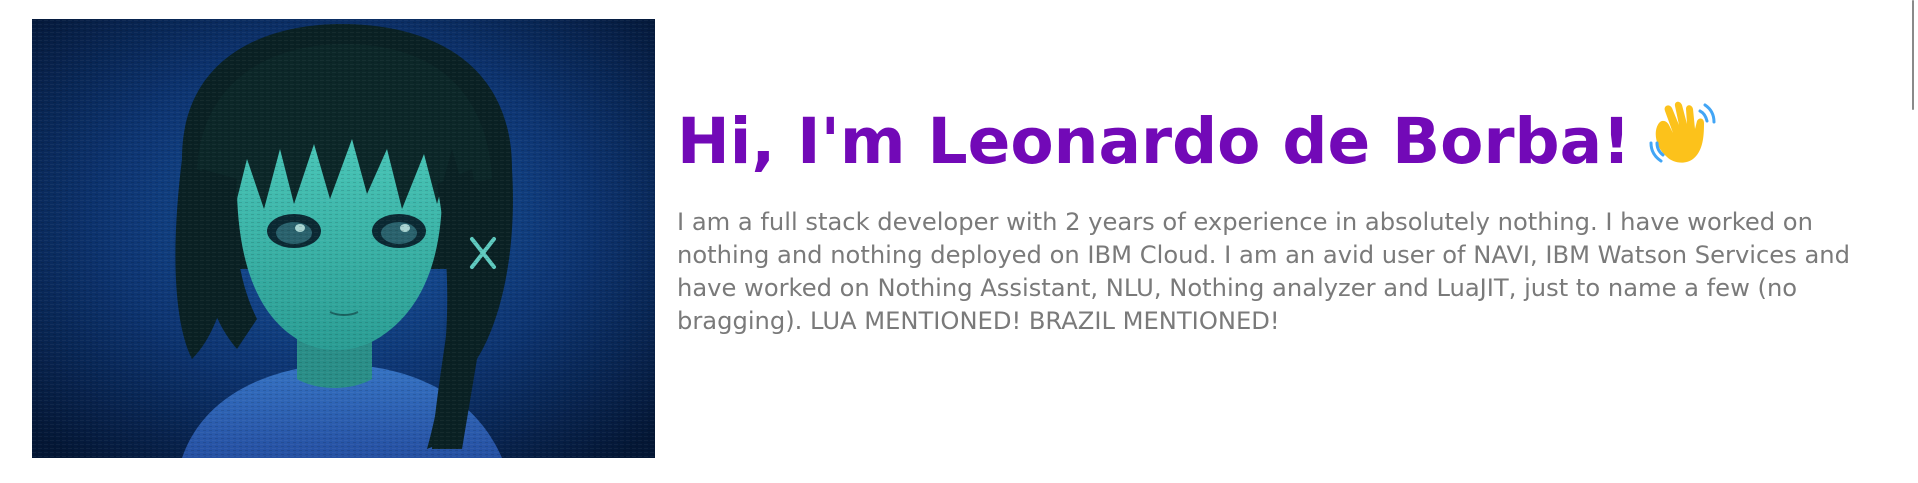 Image resolution: width=1918 pixels, height=483 pixels. Describe the element at coordinates (1911, 241) in the screenshot. I see `scrollbar` at that location.